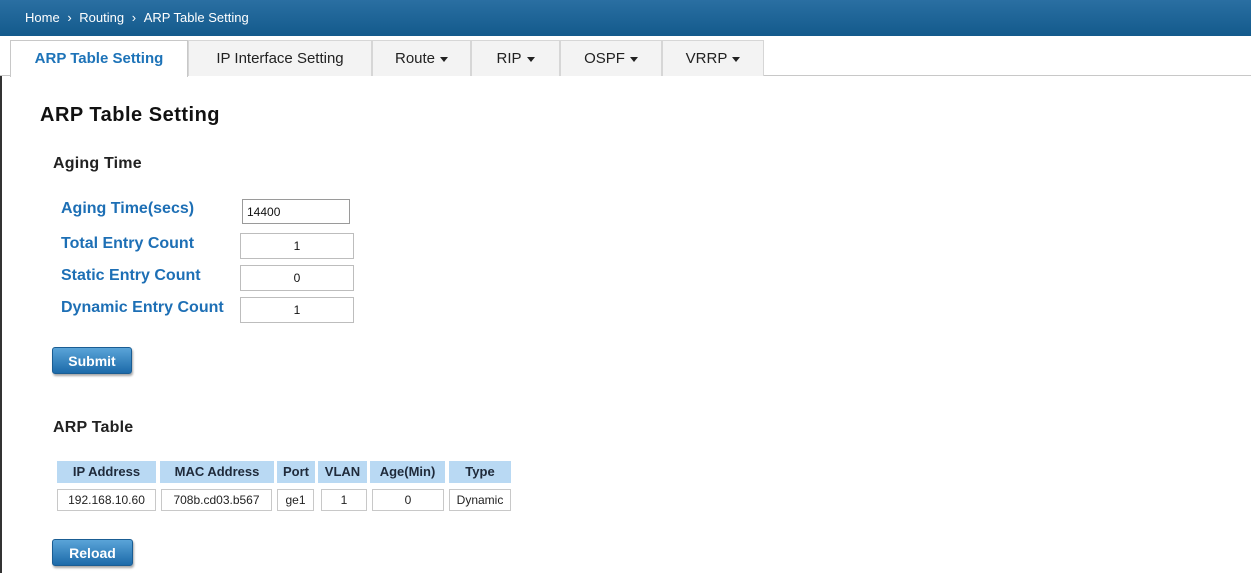  I want to click on column-header-mac-address: MAC Address, so click(217, 472).